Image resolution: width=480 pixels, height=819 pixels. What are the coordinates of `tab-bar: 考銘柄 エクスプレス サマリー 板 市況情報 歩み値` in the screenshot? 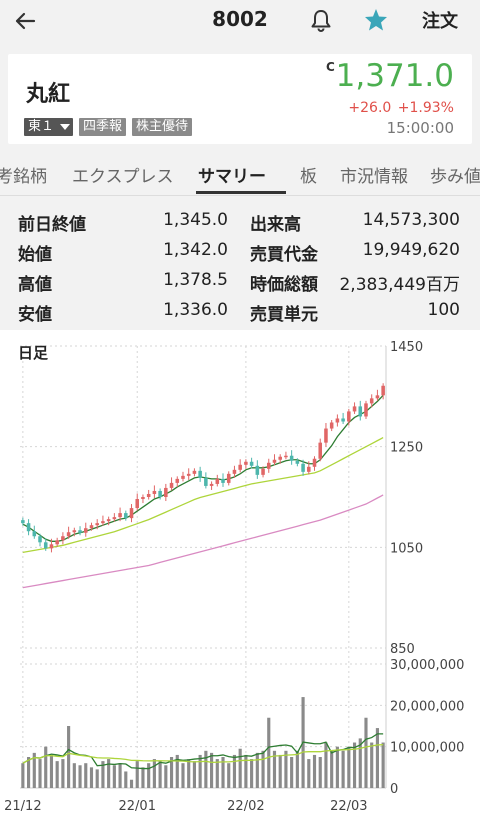 It's located at (240, 174).